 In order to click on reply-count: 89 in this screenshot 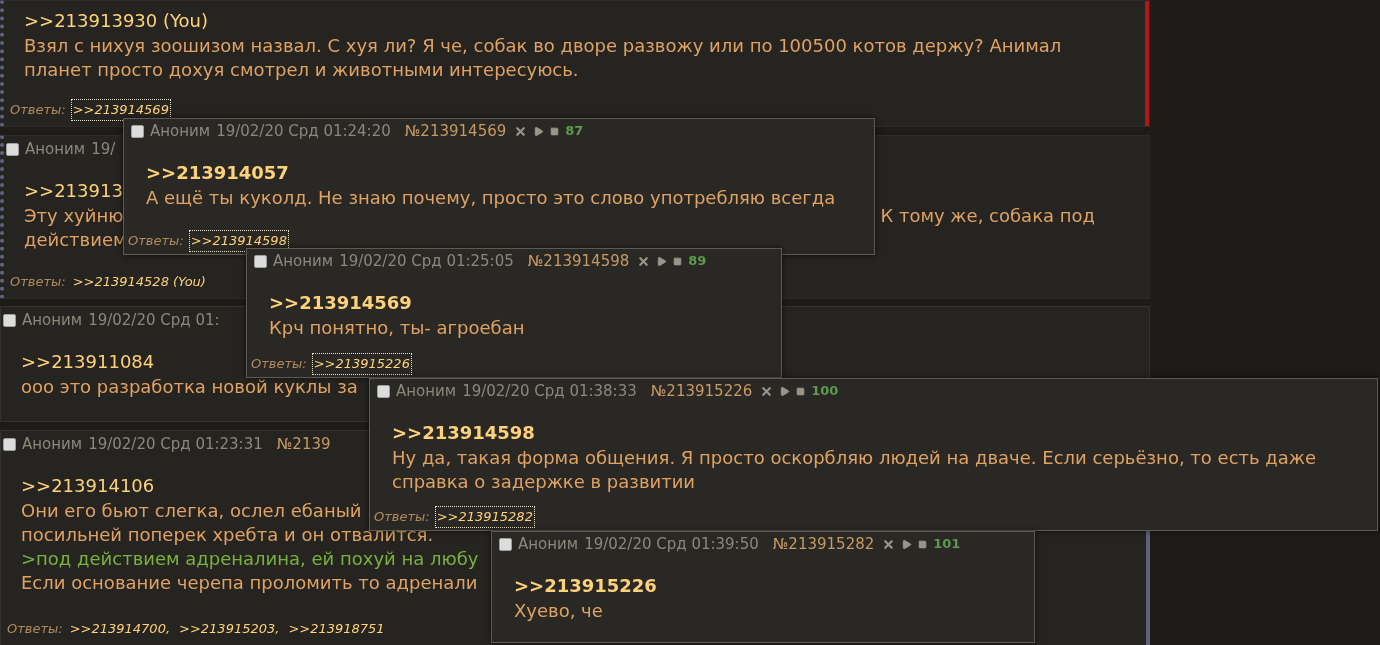, I will do `click(697, 261)`.